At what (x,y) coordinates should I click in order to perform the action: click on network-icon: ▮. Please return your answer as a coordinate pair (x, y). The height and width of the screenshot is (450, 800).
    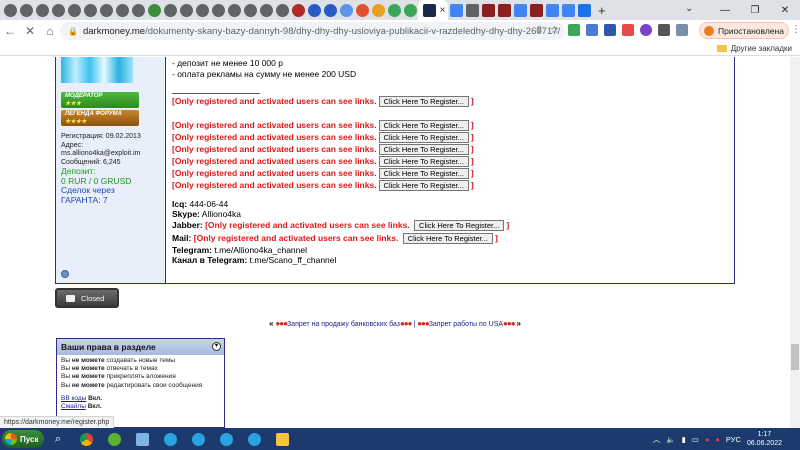
    Looking at the image, I should click on (684, 439).